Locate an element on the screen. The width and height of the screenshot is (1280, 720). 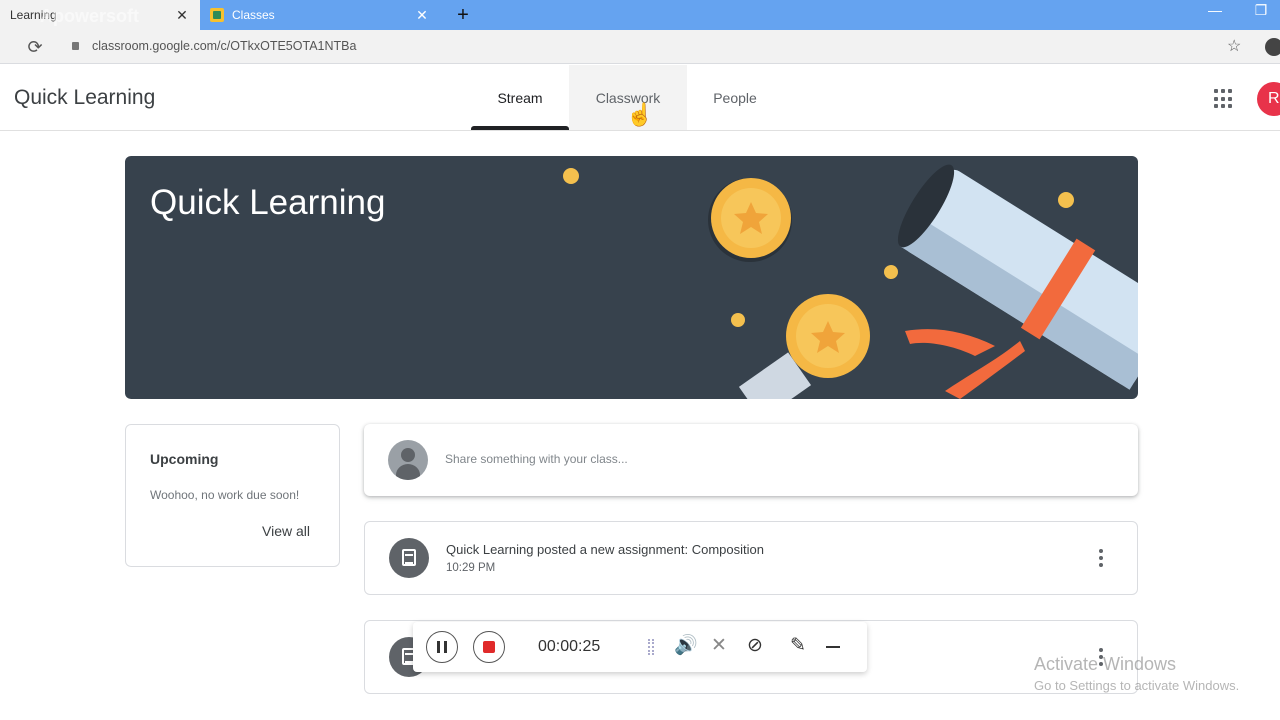
tab-stream: Stream is located at coordinates (520, 97).